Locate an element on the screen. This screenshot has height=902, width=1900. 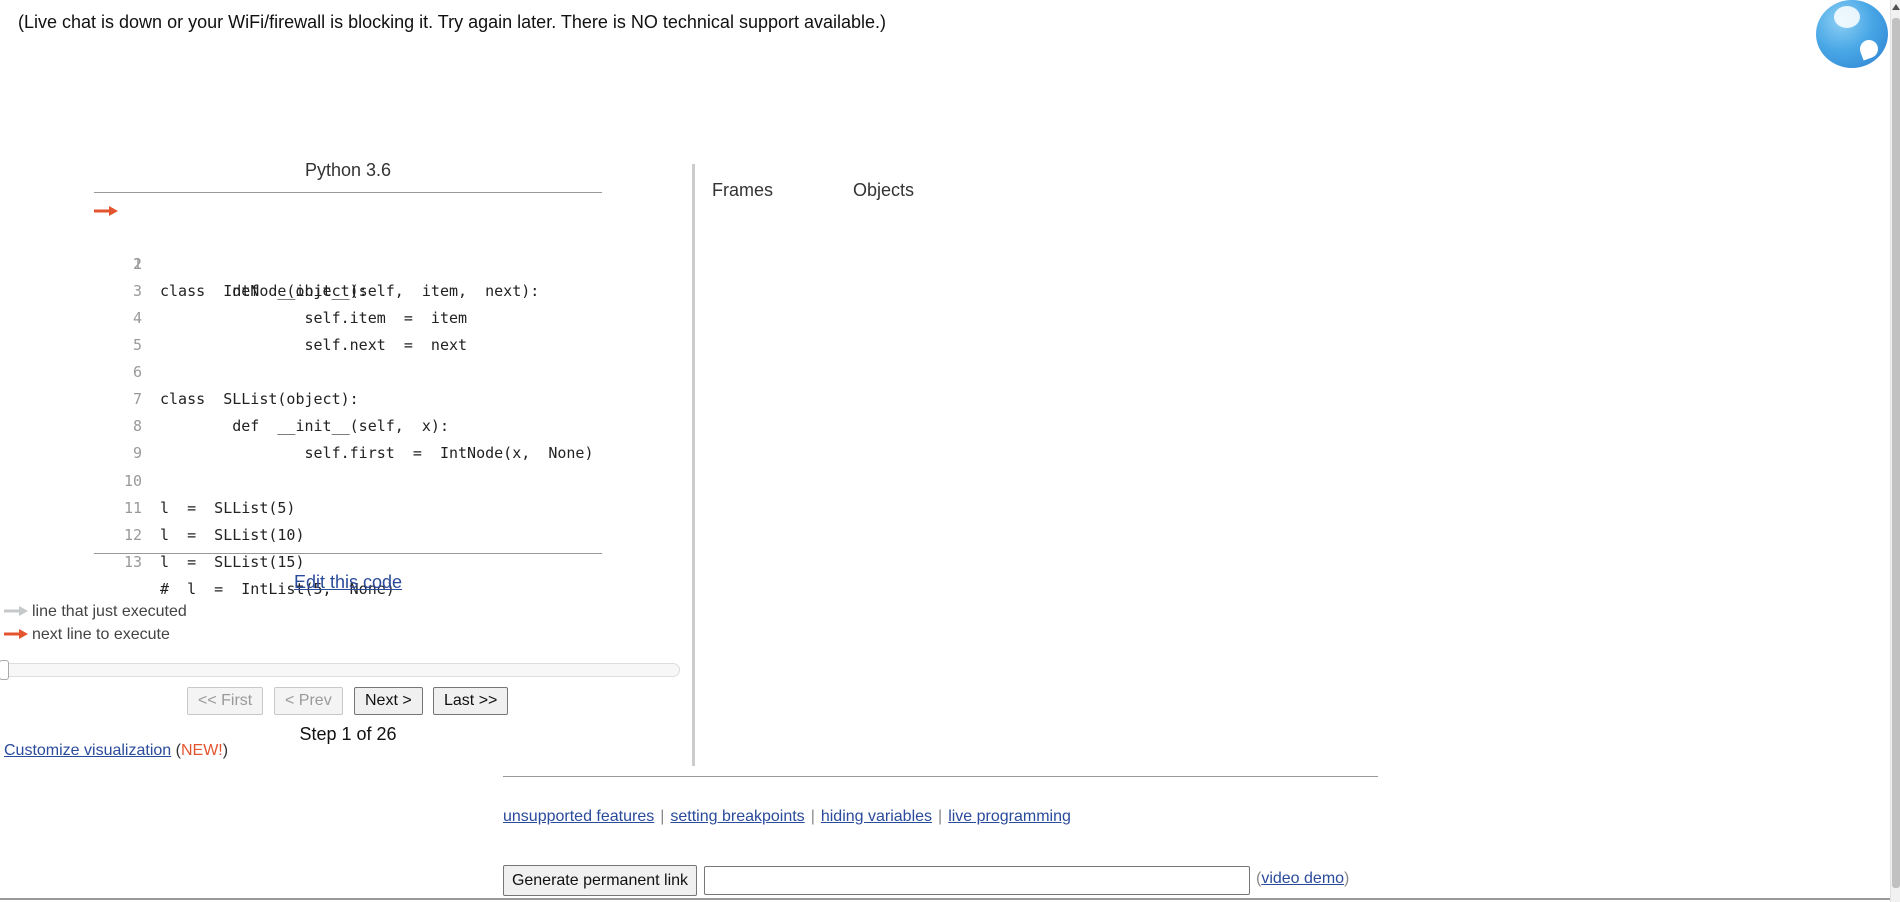
chat-bubble-icon is located at coordinates (1852, 34).